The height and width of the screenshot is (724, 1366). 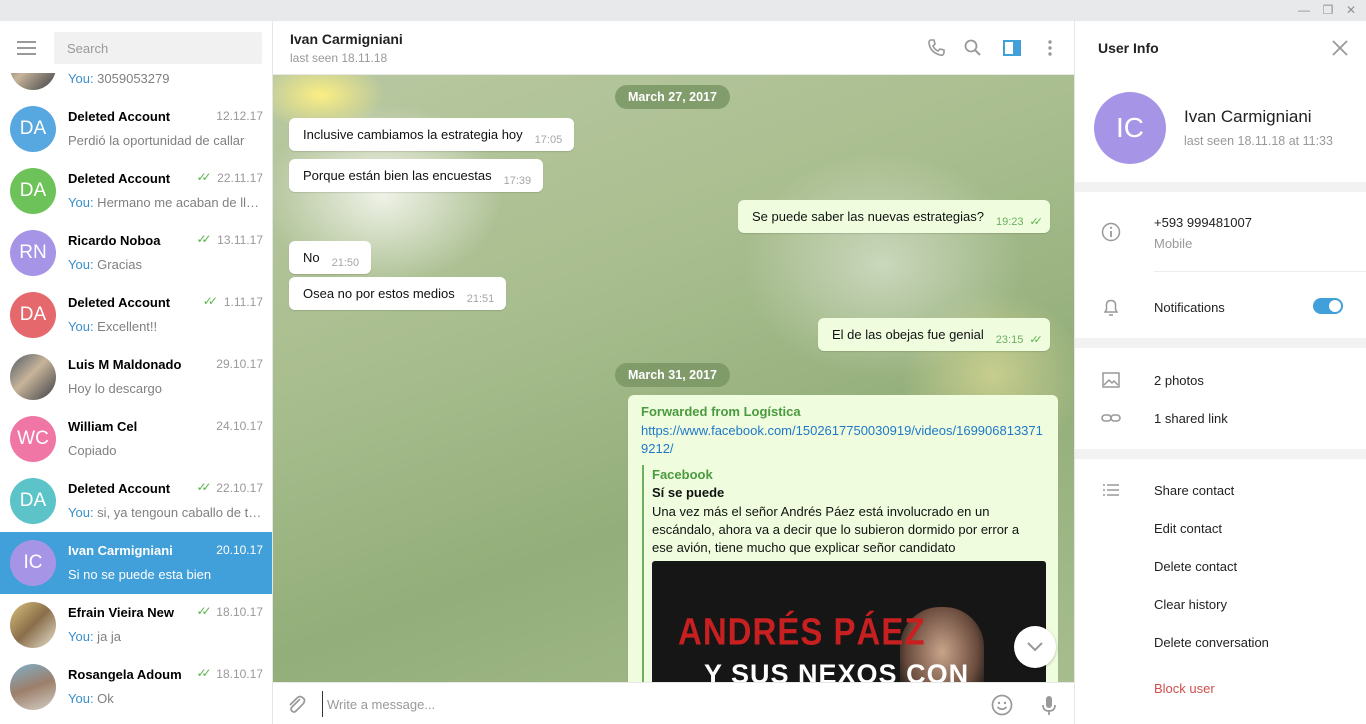 I want to click on incoming-message: Porque están bien las encuestas 17:39, so click(x=416, y=175).